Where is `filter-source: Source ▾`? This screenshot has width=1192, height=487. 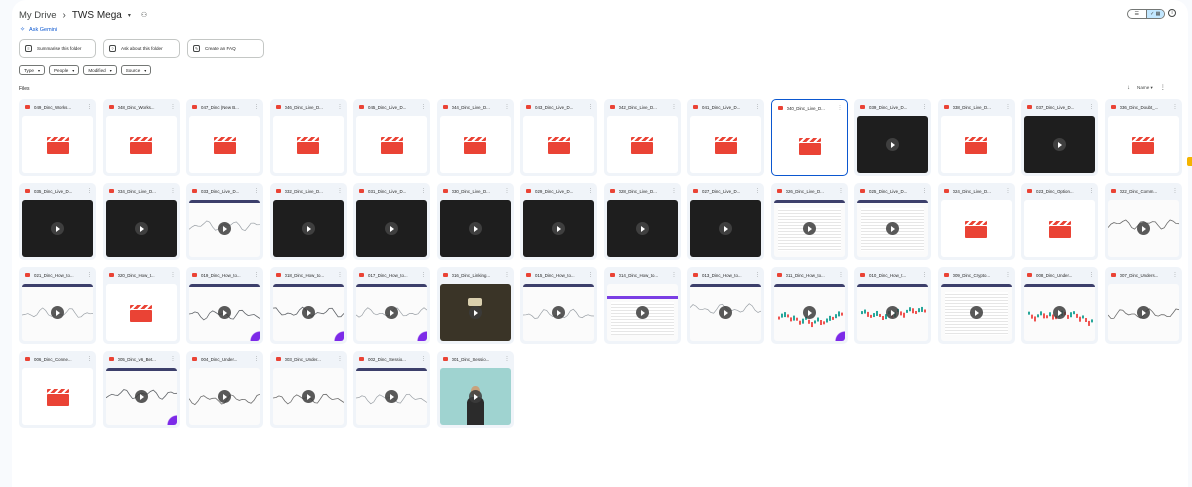
filter-source: Source ▾ is located at coordinates (136, 70).